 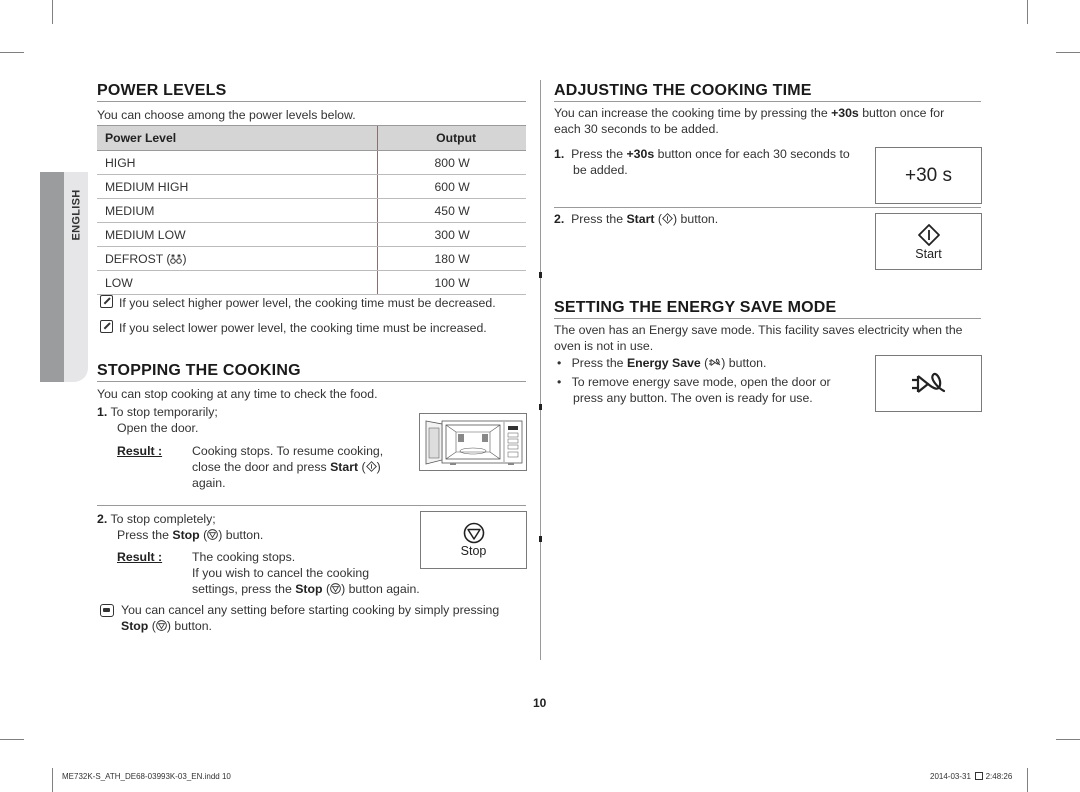 I want to click on step-number: 2., so click(x=102, y=519).